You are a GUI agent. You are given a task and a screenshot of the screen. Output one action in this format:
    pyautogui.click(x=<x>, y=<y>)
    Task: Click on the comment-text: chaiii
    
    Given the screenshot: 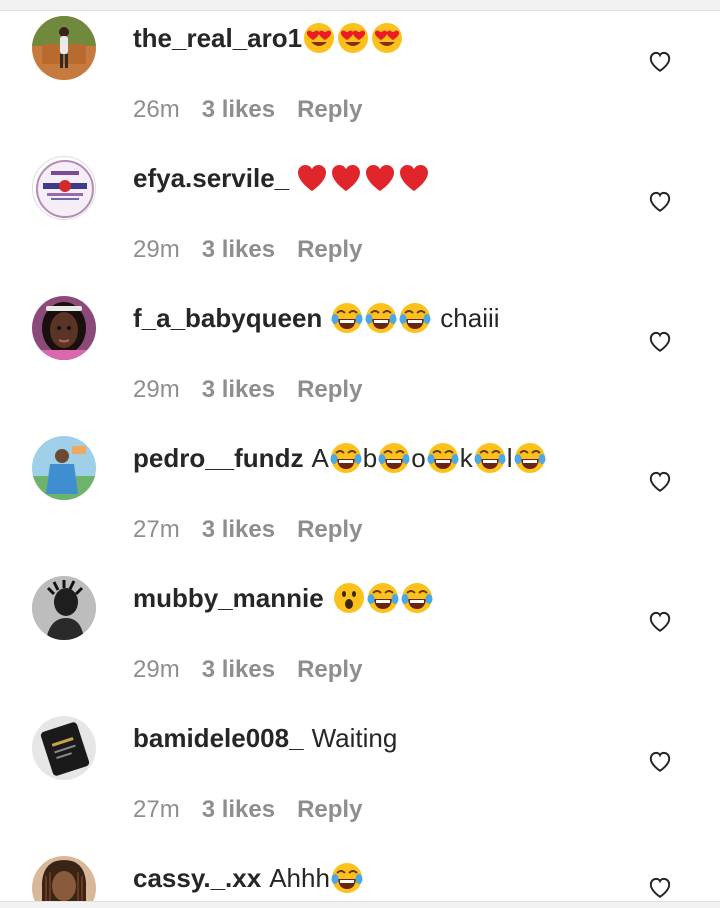 What is the action you would take?
    pyautogui.click(x=470, y=317)
    